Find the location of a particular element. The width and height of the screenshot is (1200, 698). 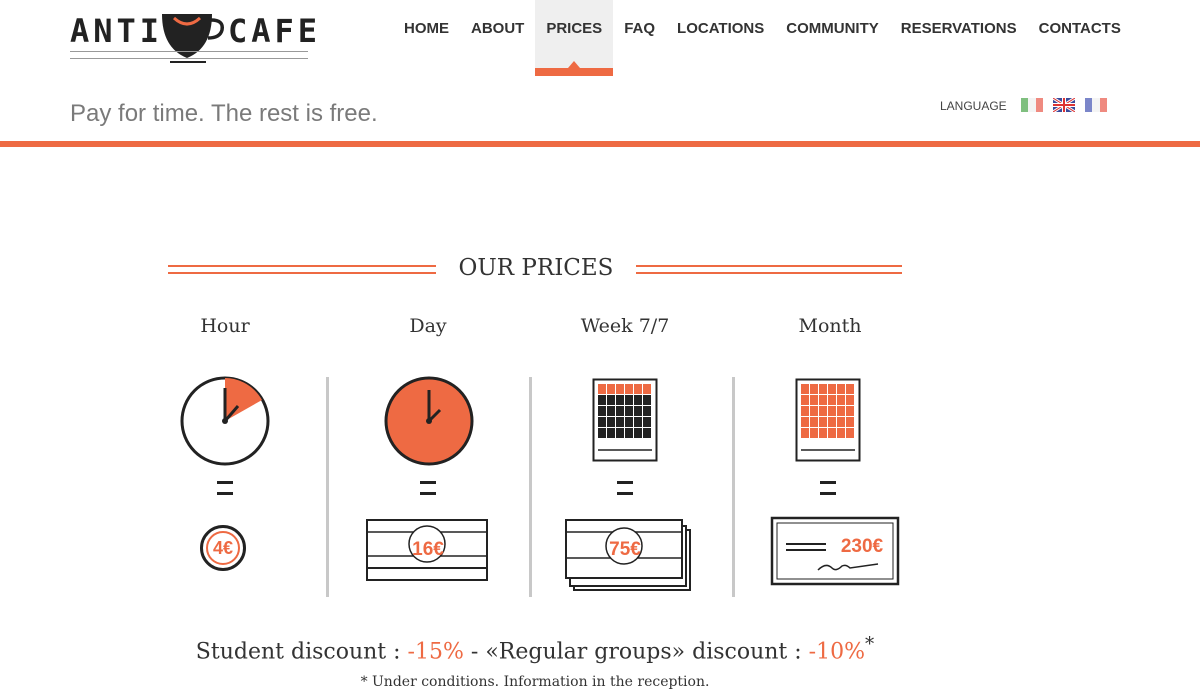

plan-label-day: Day is located at coordinates (428, 326).